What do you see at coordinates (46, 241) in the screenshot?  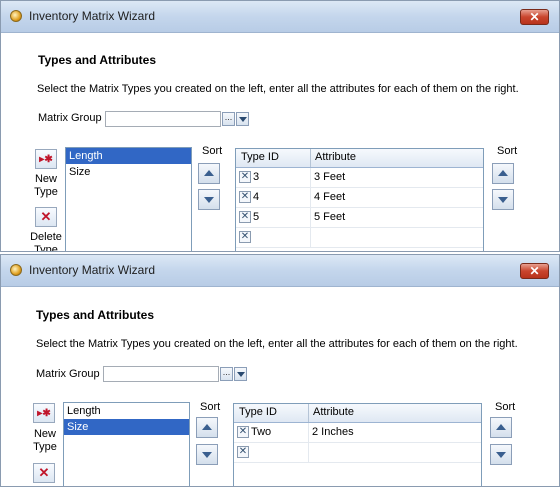 I see `delete-type-label: Delete Type` at bounding box center [46, 241].